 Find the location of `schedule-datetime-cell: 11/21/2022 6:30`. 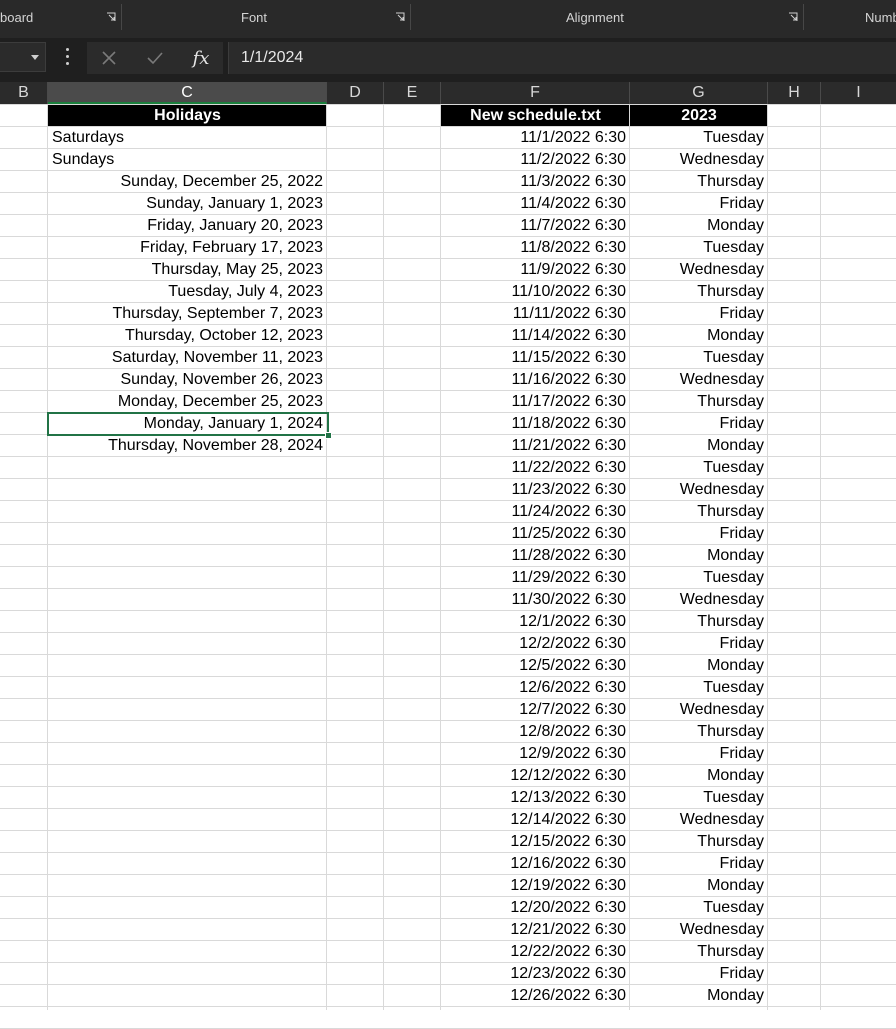

schedule-datetime-cell: 11/21/2022 6:30 is located at coordinates (535, 446).